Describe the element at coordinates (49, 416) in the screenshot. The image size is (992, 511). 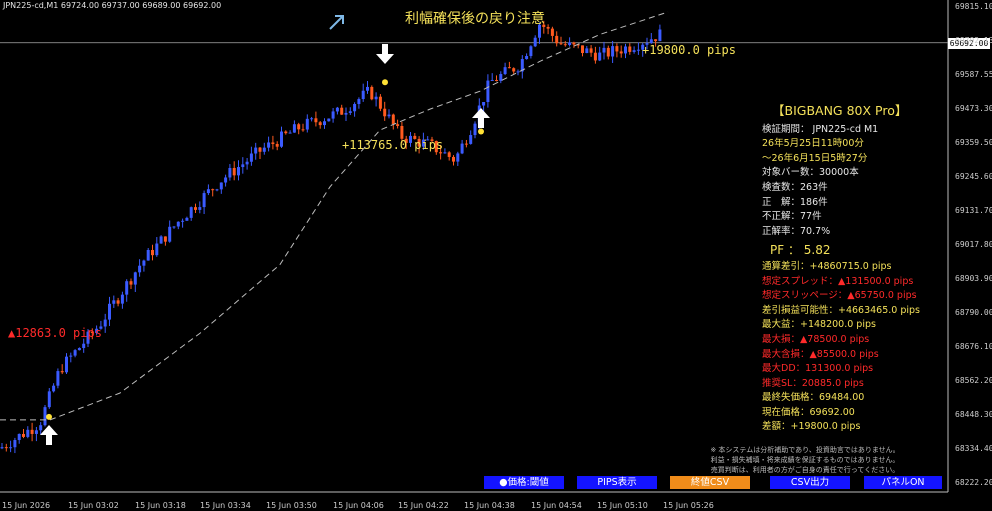
I see `signal-dot` at that location.